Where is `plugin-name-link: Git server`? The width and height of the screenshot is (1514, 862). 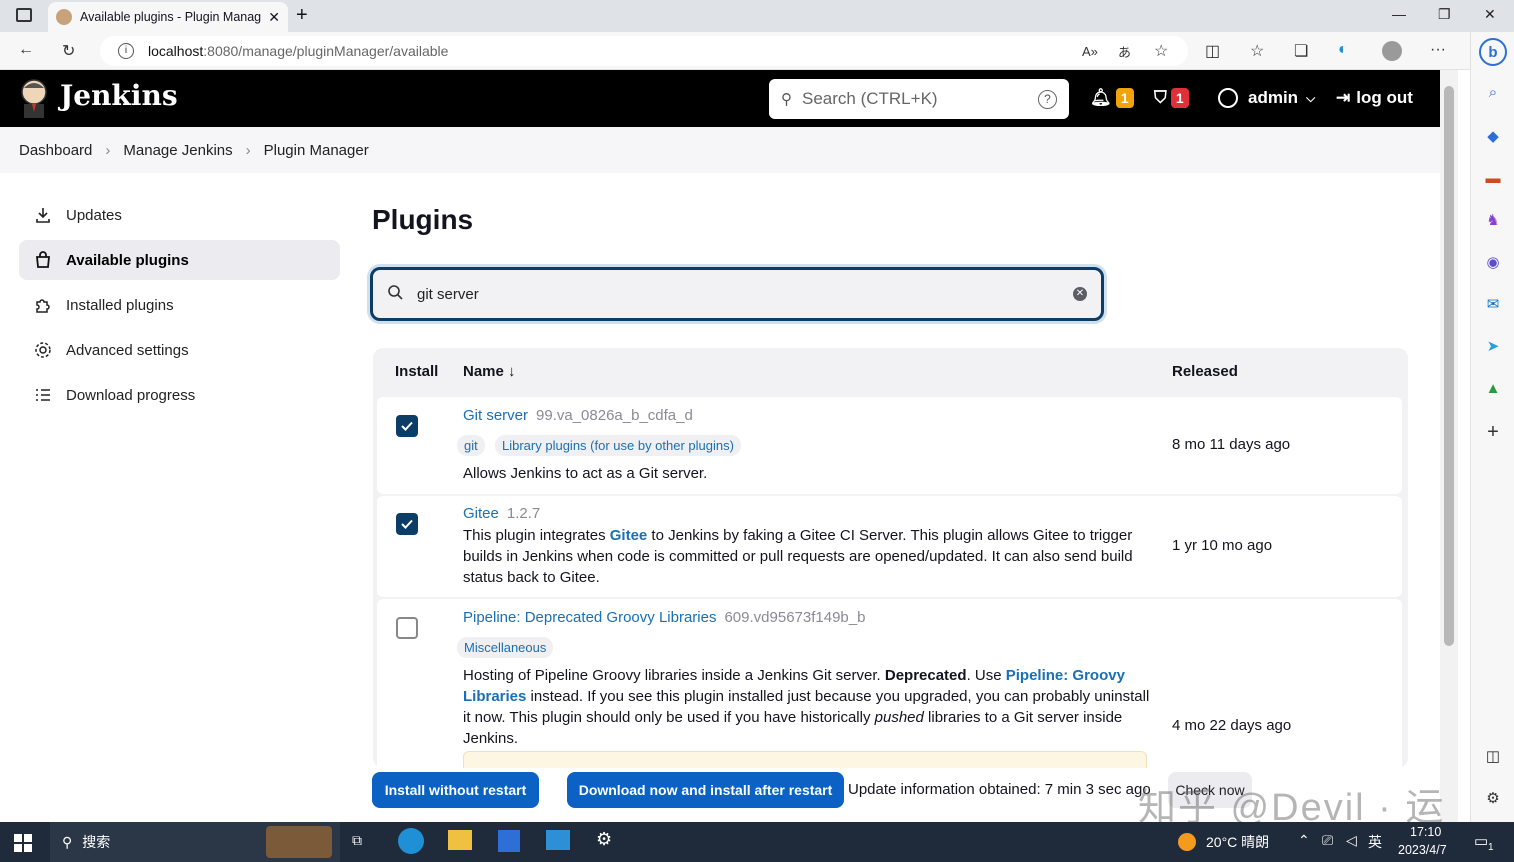 plugin-name-link: Git server is located at coordinates (495, 415).